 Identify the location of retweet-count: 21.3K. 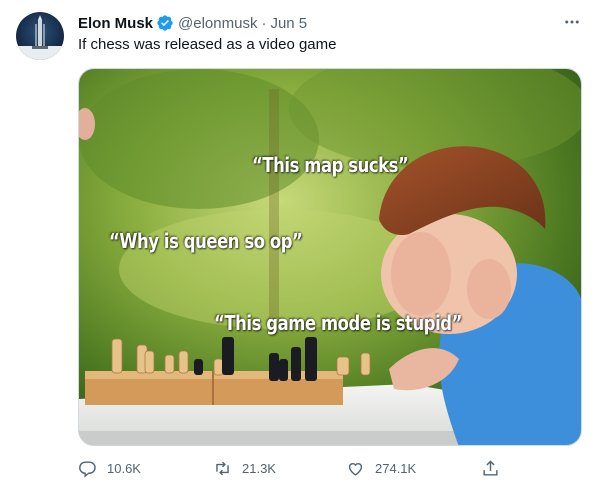
(259, 468).